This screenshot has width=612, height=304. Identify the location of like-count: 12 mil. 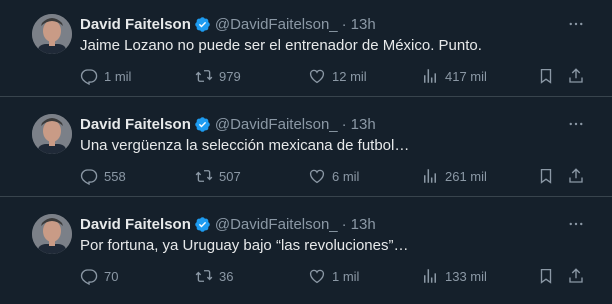
(349, 76).